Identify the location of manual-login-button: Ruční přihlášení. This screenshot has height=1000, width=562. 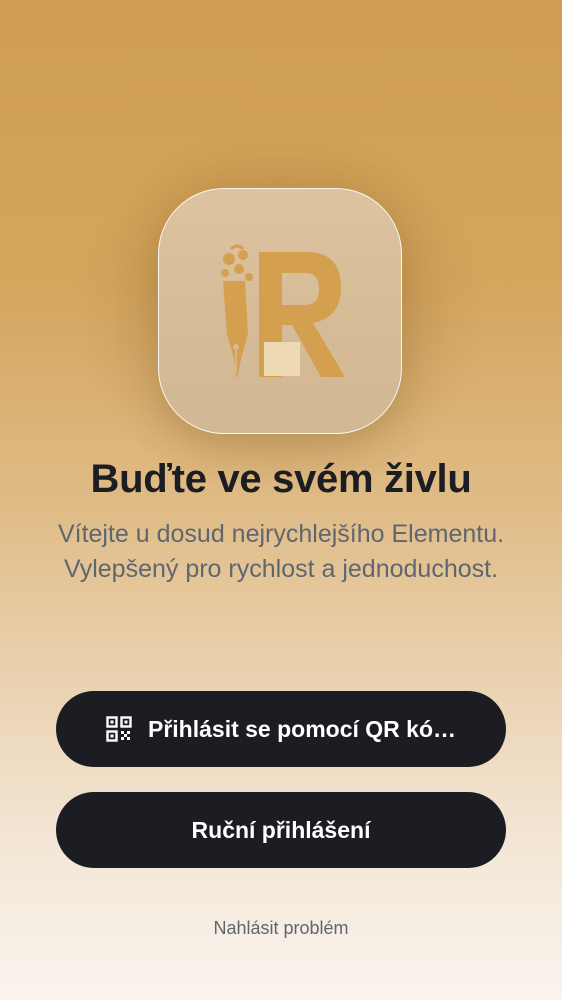
(281, 830).